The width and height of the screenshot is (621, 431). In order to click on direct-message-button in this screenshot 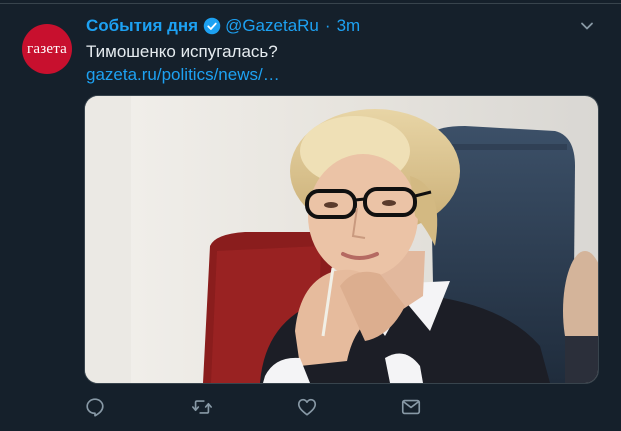, I will do `click(411, 407)`.